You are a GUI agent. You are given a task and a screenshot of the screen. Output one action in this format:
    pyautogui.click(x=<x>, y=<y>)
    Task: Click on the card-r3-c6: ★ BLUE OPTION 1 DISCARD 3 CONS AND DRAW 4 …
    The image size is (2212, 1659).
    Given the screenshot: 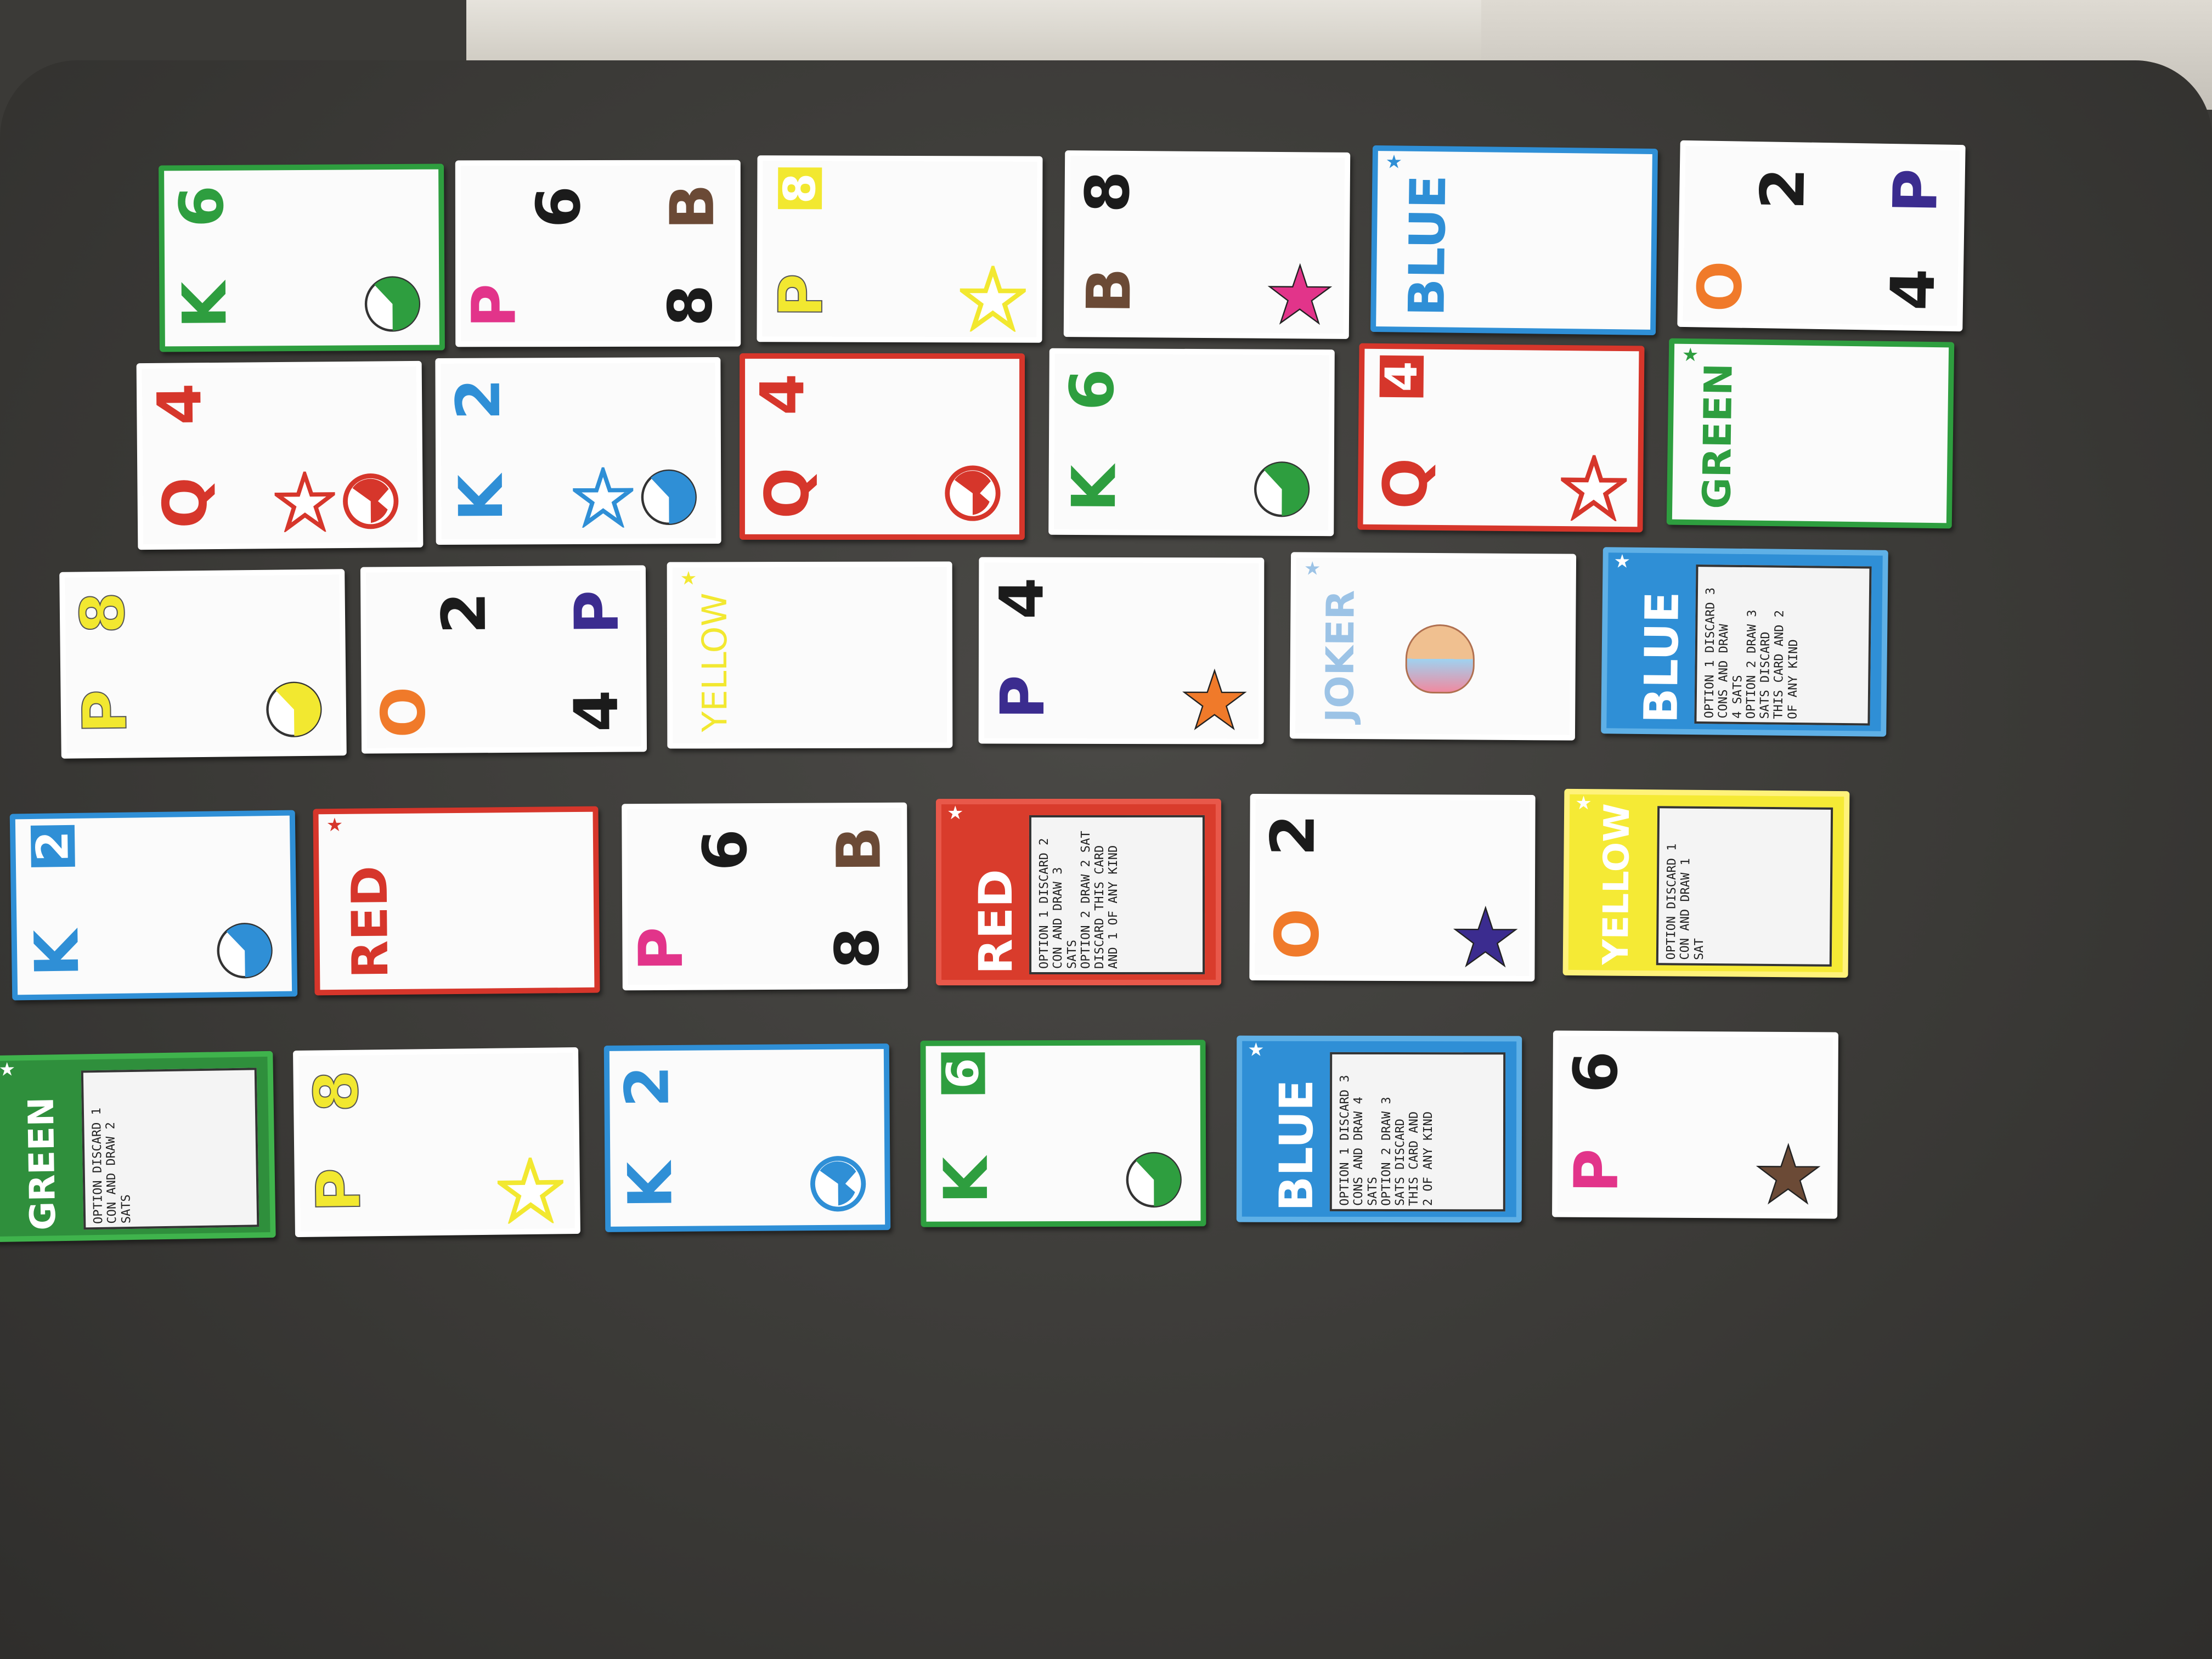 What is the action you would take?
    pyautogui.click(x=1744, y=642)
    